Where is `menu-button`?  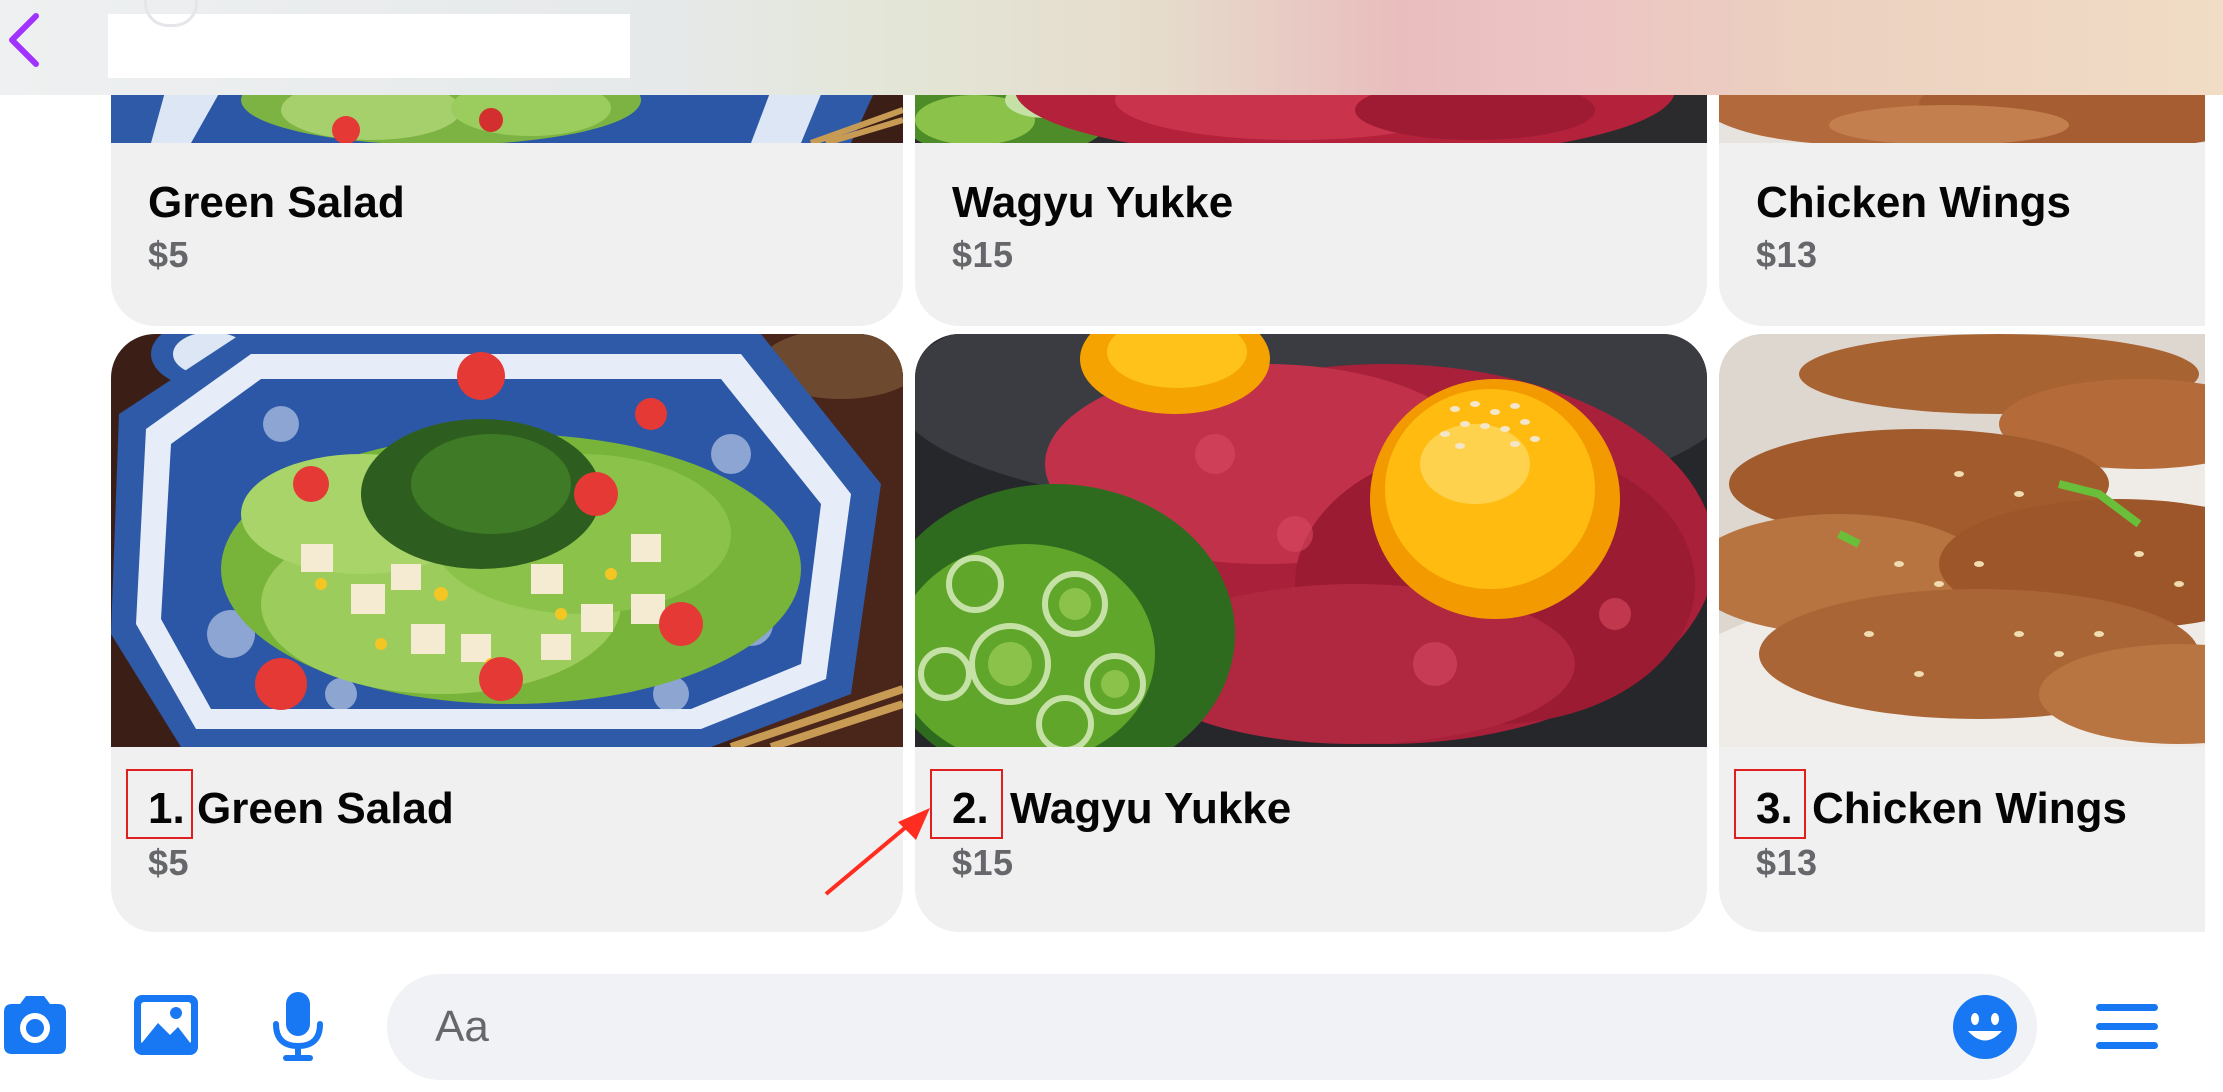
menu-button is located at coordinates (2127, 1027).